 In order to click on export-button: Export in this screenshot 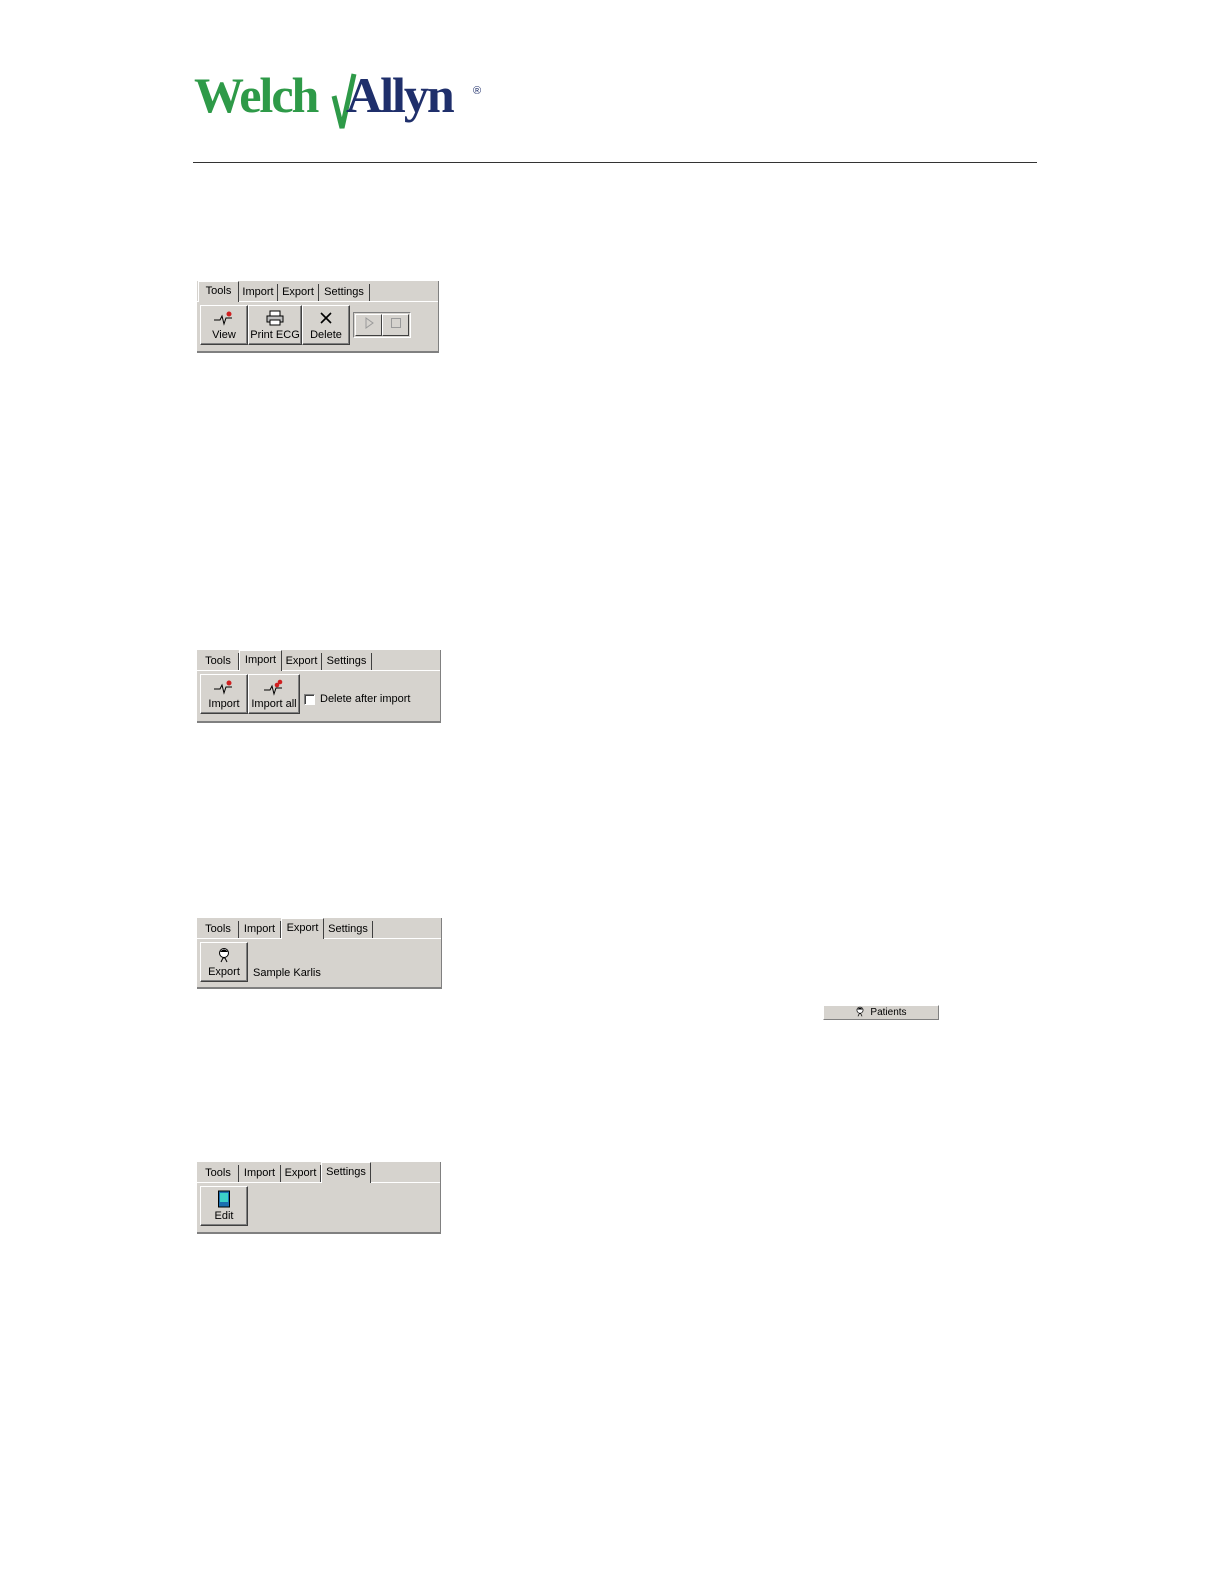, I will do `click(224, 962)`.